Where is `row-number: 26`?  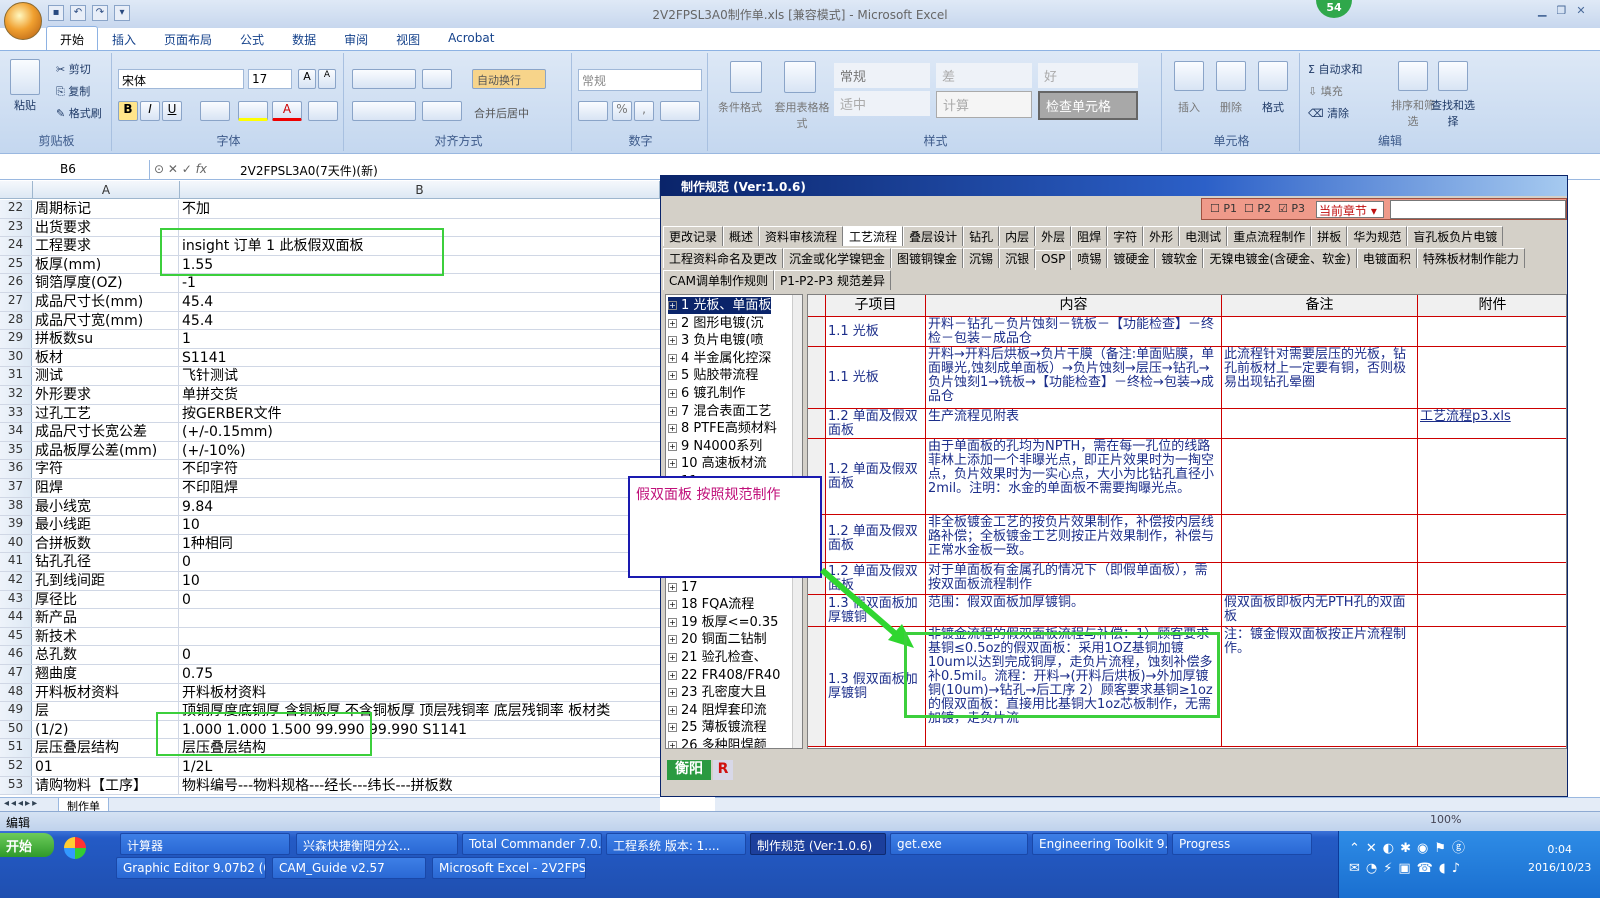 row-number: 26 is located at coordinates (16, 283).